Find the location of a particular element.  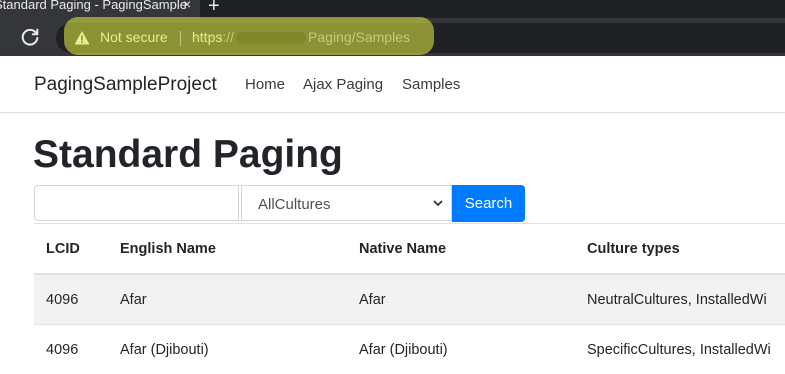

browser-tab-strip: Standard Paging - PagingSample × + is located at coordinates (392, 9).